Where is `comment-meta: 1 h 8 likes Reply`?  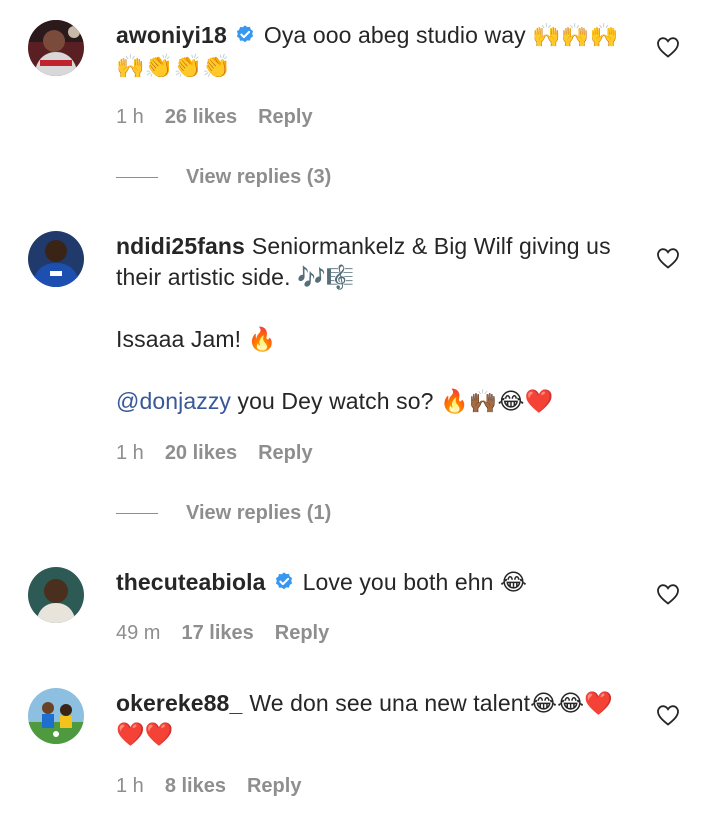 comment-meta: 1 h 8 likes Reply is located at coordinates (208, 786).